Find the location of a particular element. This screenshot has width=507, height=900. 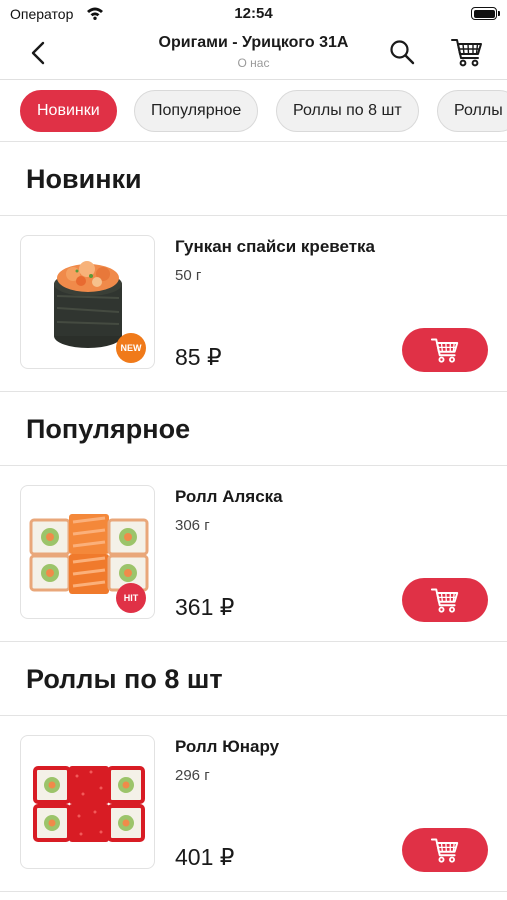

page-title: Оригами - Урицкого 31А is located at coordinates (253, 42).